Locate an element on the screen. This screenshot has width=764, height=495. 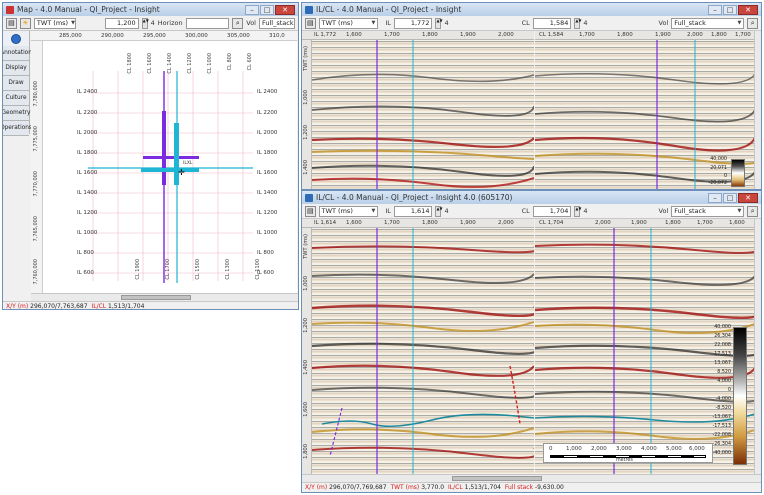
tab-annotation: Annotation is located at coordinates (17, 53).